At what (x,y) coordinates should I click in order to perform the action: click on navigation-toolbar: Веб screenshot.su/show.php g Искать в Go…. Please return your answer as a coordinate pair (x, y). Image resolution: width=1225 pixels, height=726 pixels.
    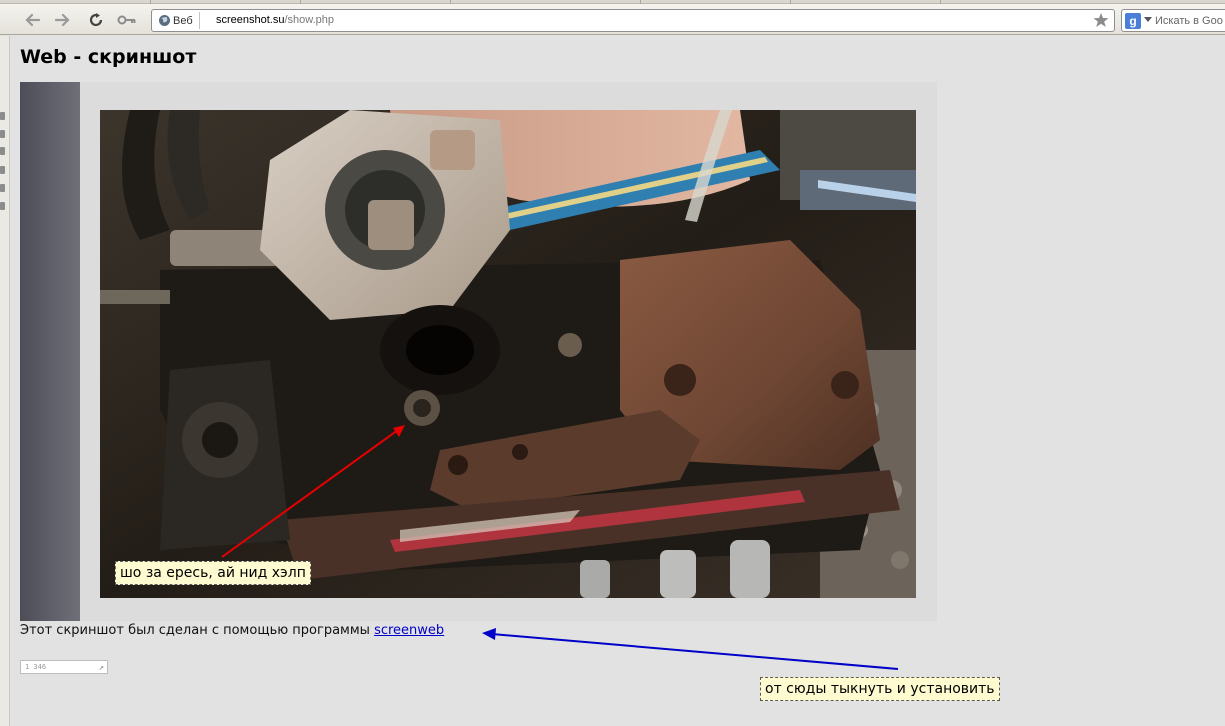
    Looking at the image, I should click on (612, 19).